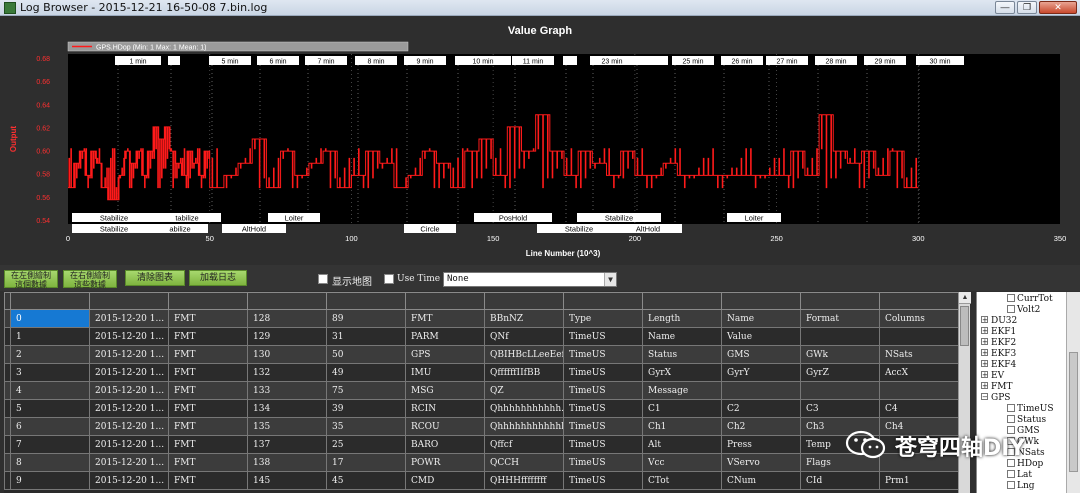  I want to click on table-cell: BARO, so click(445, 444).